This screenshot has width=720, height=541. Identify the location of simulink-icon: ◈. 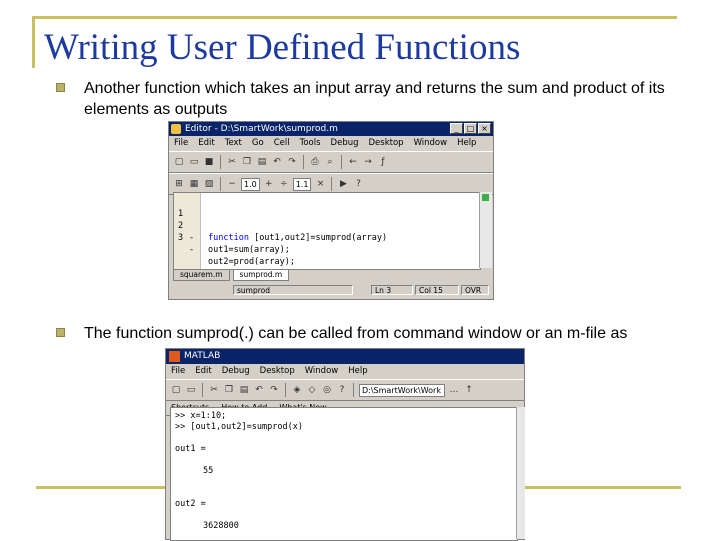
(297, 390).